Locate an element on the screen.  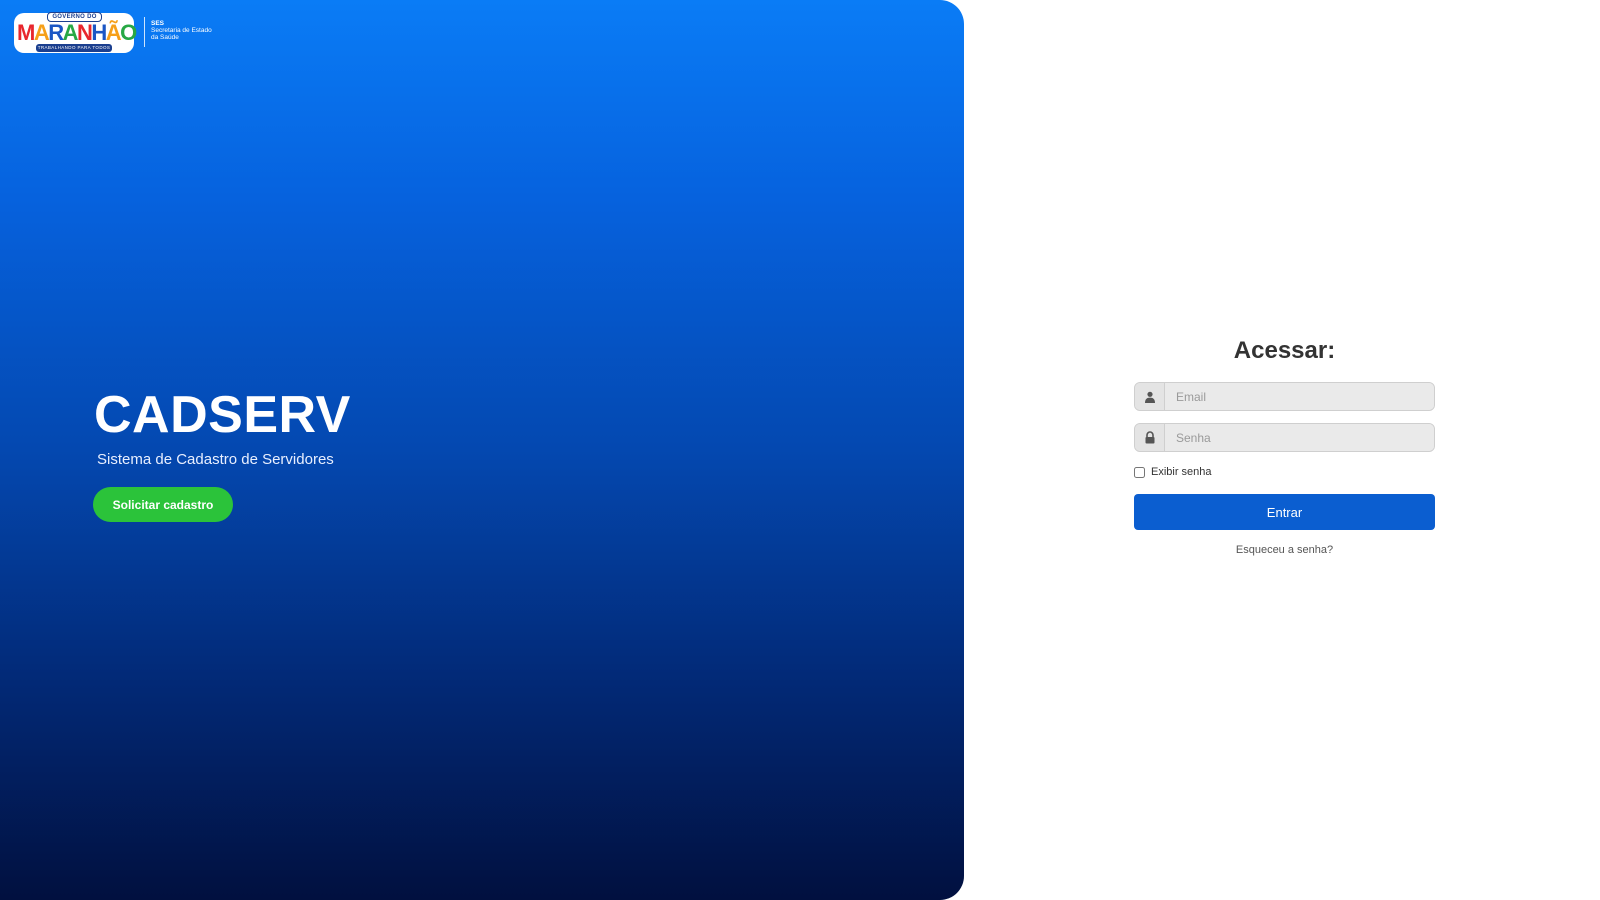
agency-label: SES Secretaria de Estado da Saúde is located at coordinates (182, 30).